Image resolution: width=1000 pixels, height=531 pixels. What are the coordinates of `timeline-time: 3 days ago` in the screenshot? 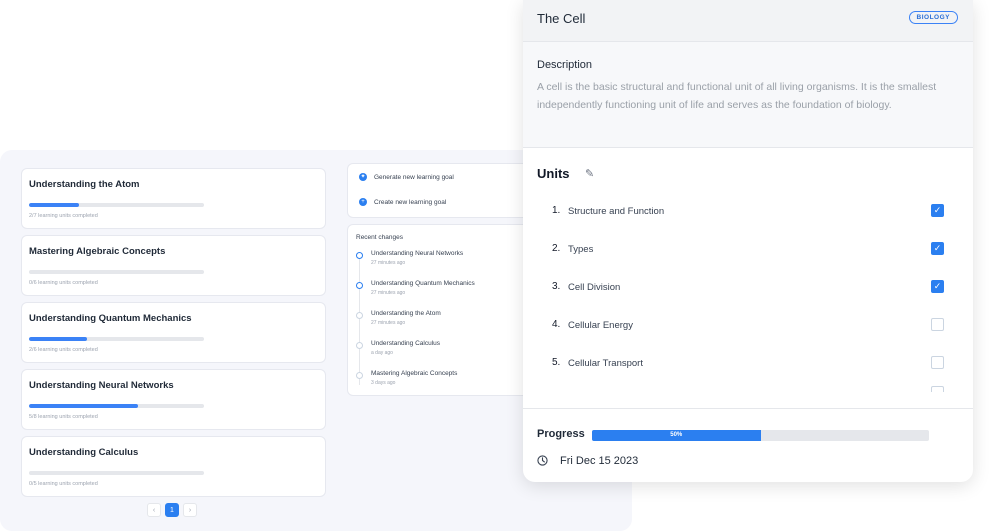 It's located at (383, 383).